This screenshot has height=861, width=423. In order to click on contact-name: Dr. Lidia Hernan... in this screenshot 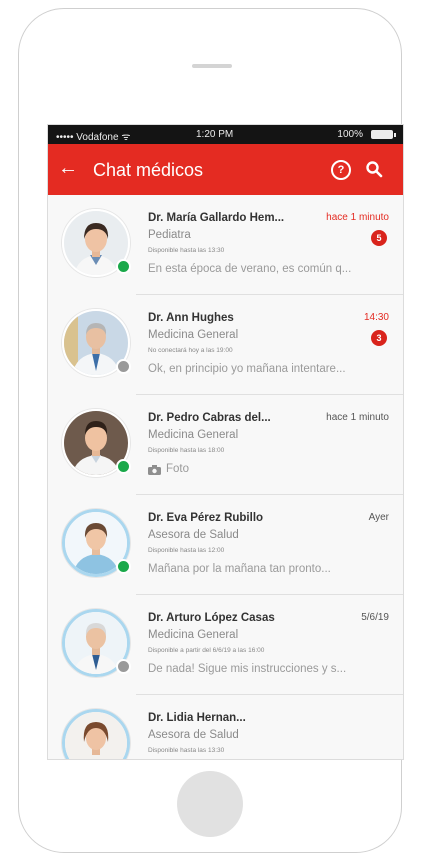, I will do `click(197, 718)`.